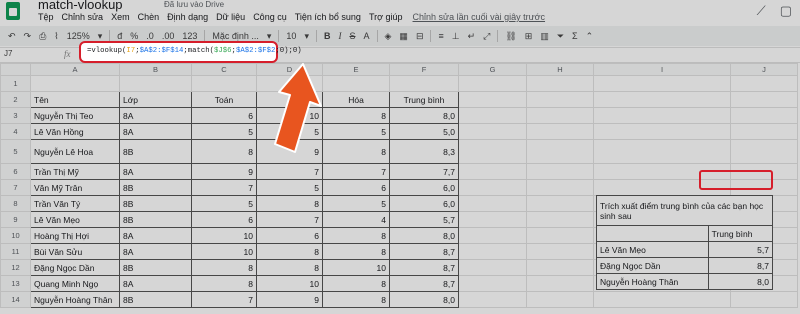 This screenshot has width=800, height=314. Describe the element at coordinates (424, 99) in the screenshot. I see `cell: Trung bình` at that location.